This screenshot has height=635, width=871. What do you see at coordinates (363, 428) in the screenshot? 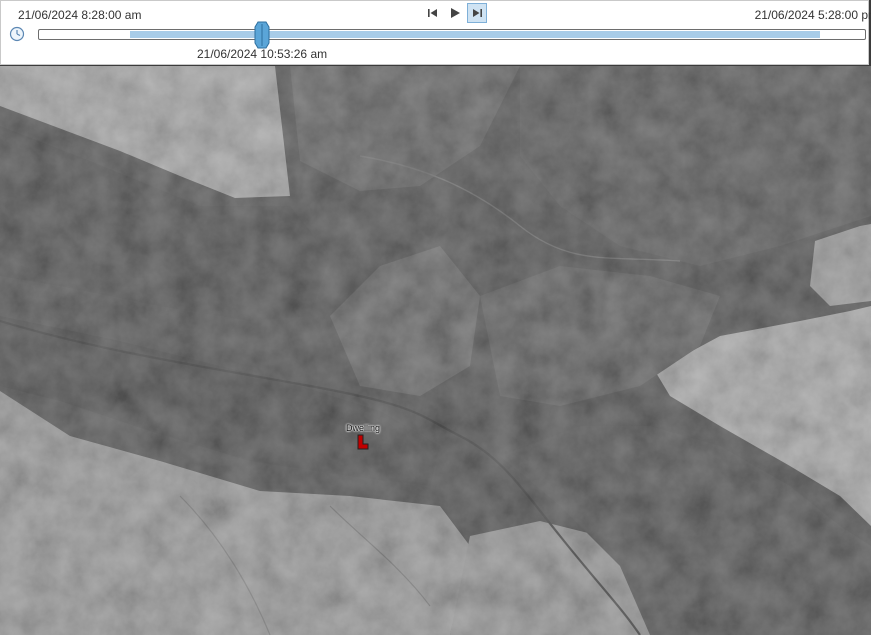
I see `dwelling-label: Dwelling` at bounding box center [363, 428].